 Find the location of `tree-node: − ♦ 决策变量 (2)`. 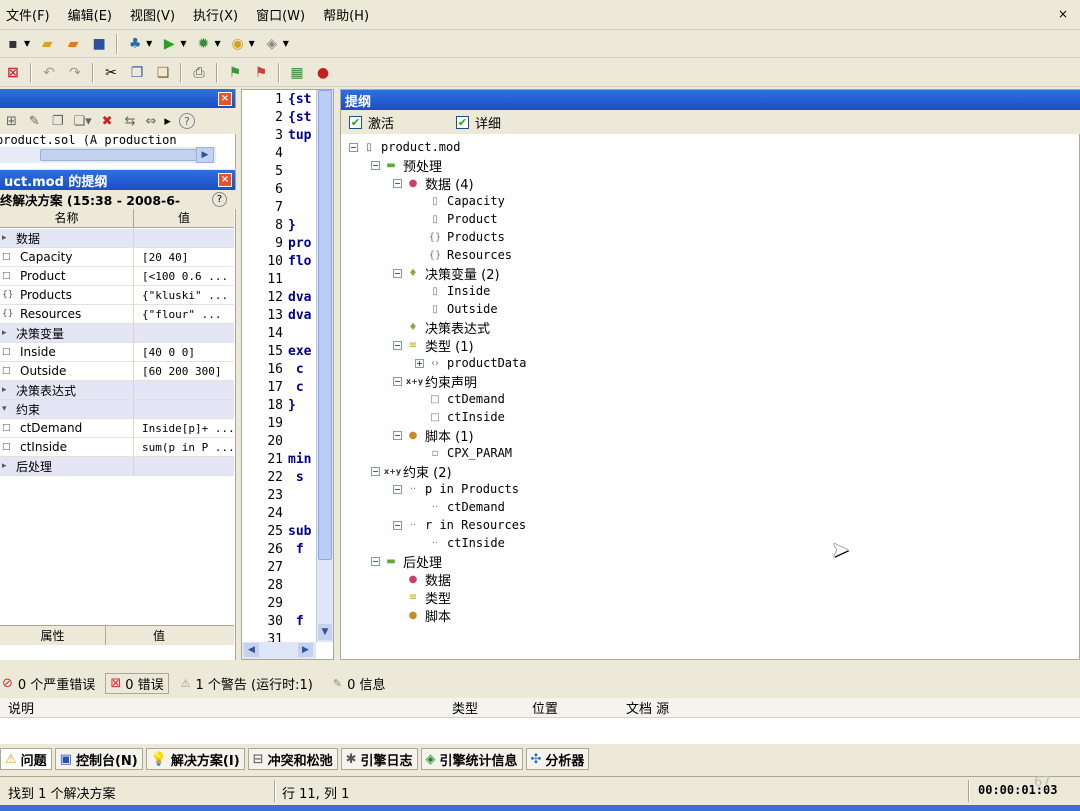

tree-node: − ♦ 决策变量 (2) is located at coordinates (446, 273).